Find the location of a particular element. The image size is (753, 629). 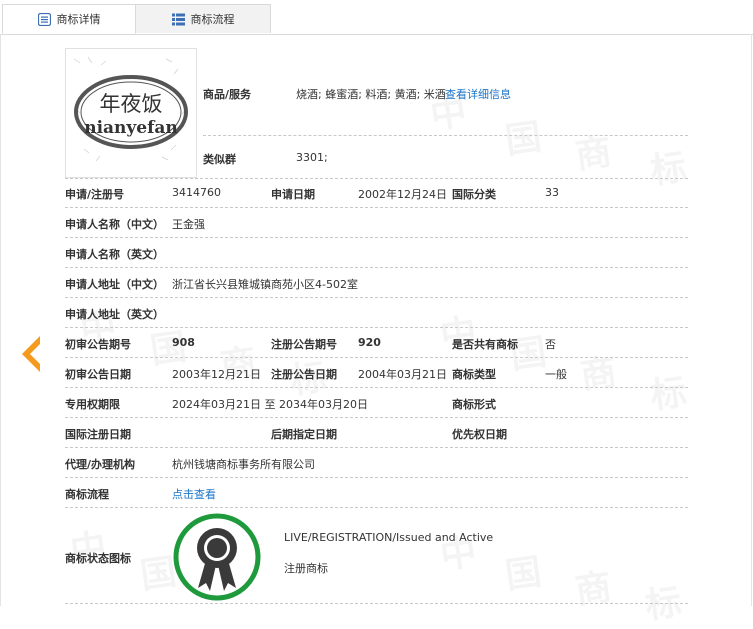

trademark-logo-image: 年夜饭 nianyefan is located at coordinates (131, 113).